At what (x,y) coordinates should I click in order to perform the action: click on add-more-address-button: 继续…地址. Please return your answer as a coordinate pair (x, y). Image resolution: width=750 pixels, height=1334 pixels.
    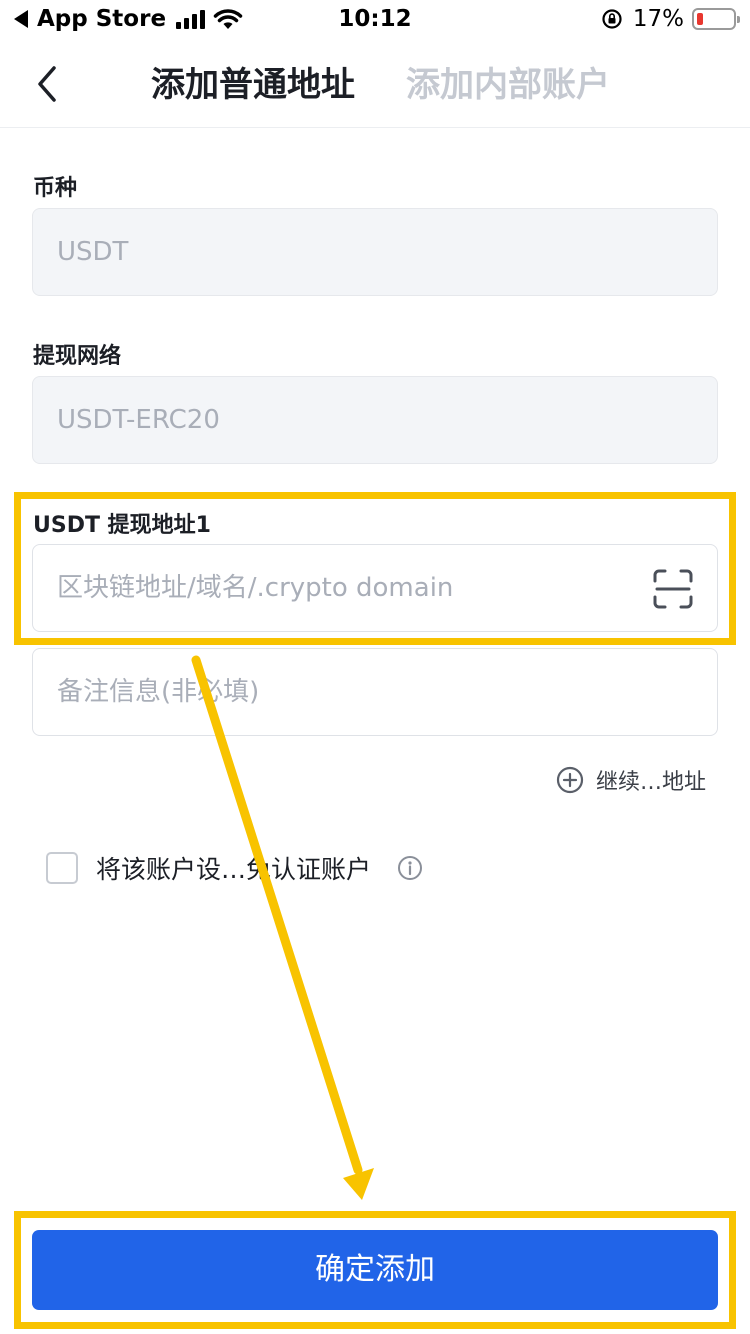
    Looking at the image, I should click on (631, 780).